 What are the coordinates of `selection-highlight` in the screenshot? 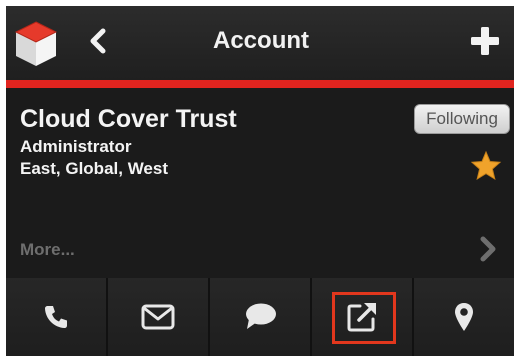 It's located at (364, 318).